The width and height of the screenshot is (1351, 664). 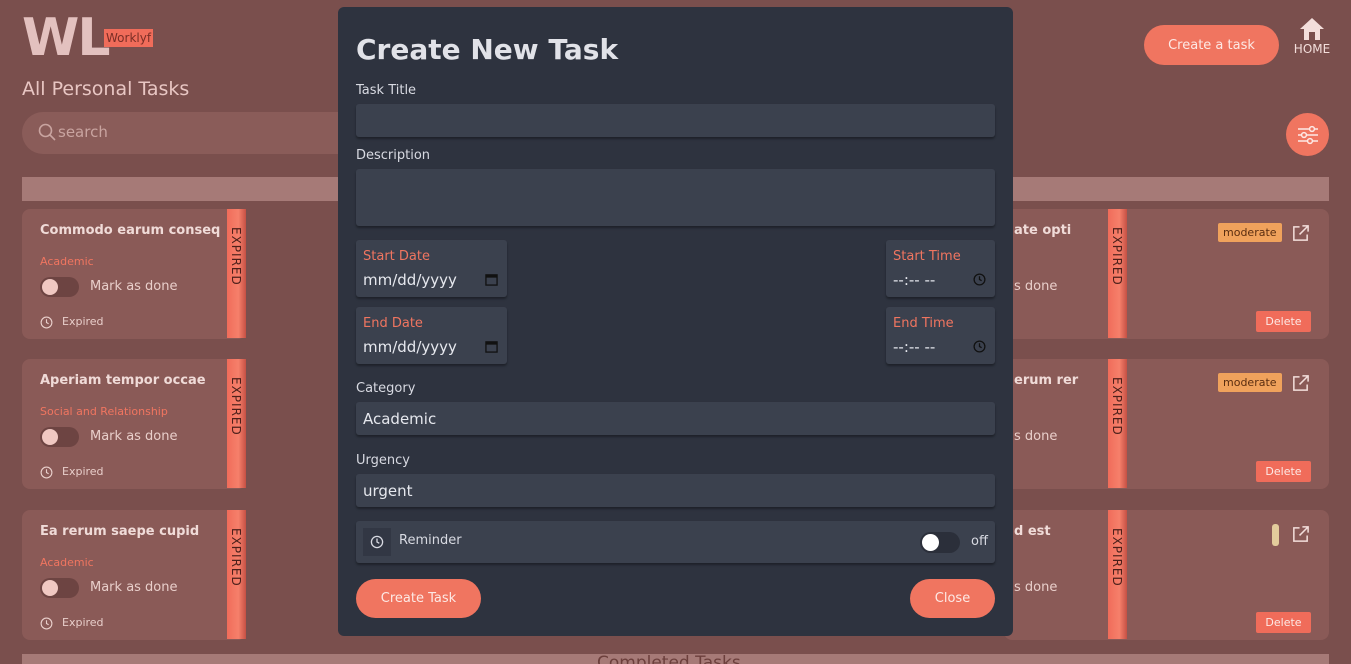 What do you see at coordinates (923, 323) in the screenshot?
I see `end-time-label: End Time` at bounding box center [923, 323].